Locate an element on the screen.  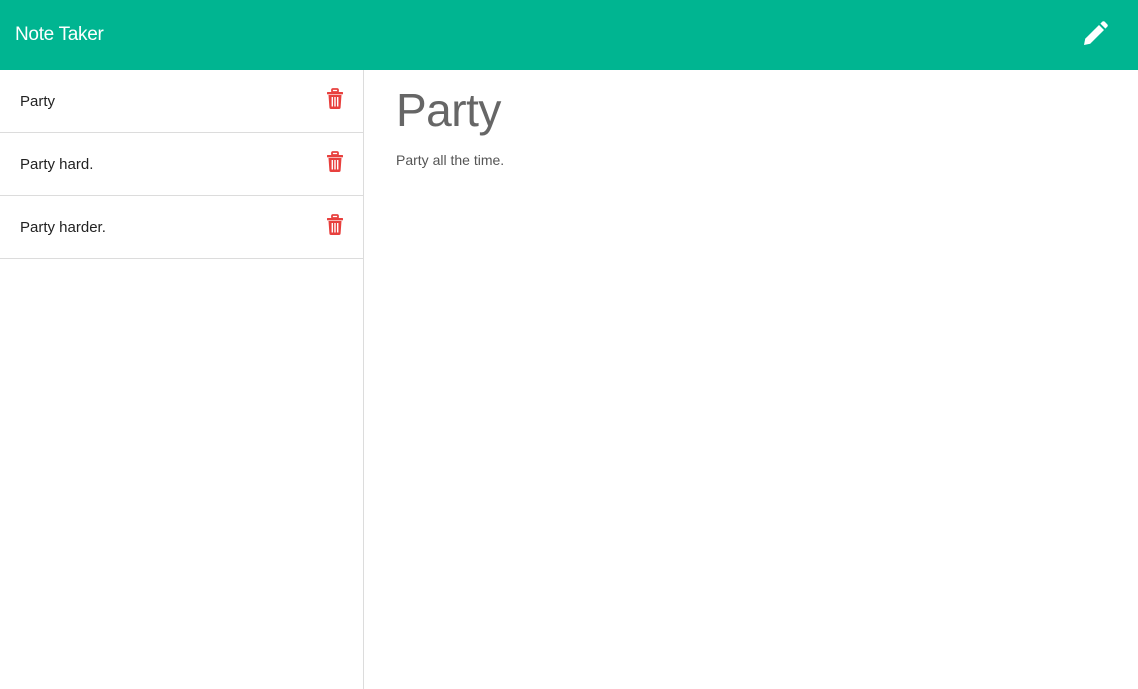
new-note-button is located at coordinates (1095, 34).